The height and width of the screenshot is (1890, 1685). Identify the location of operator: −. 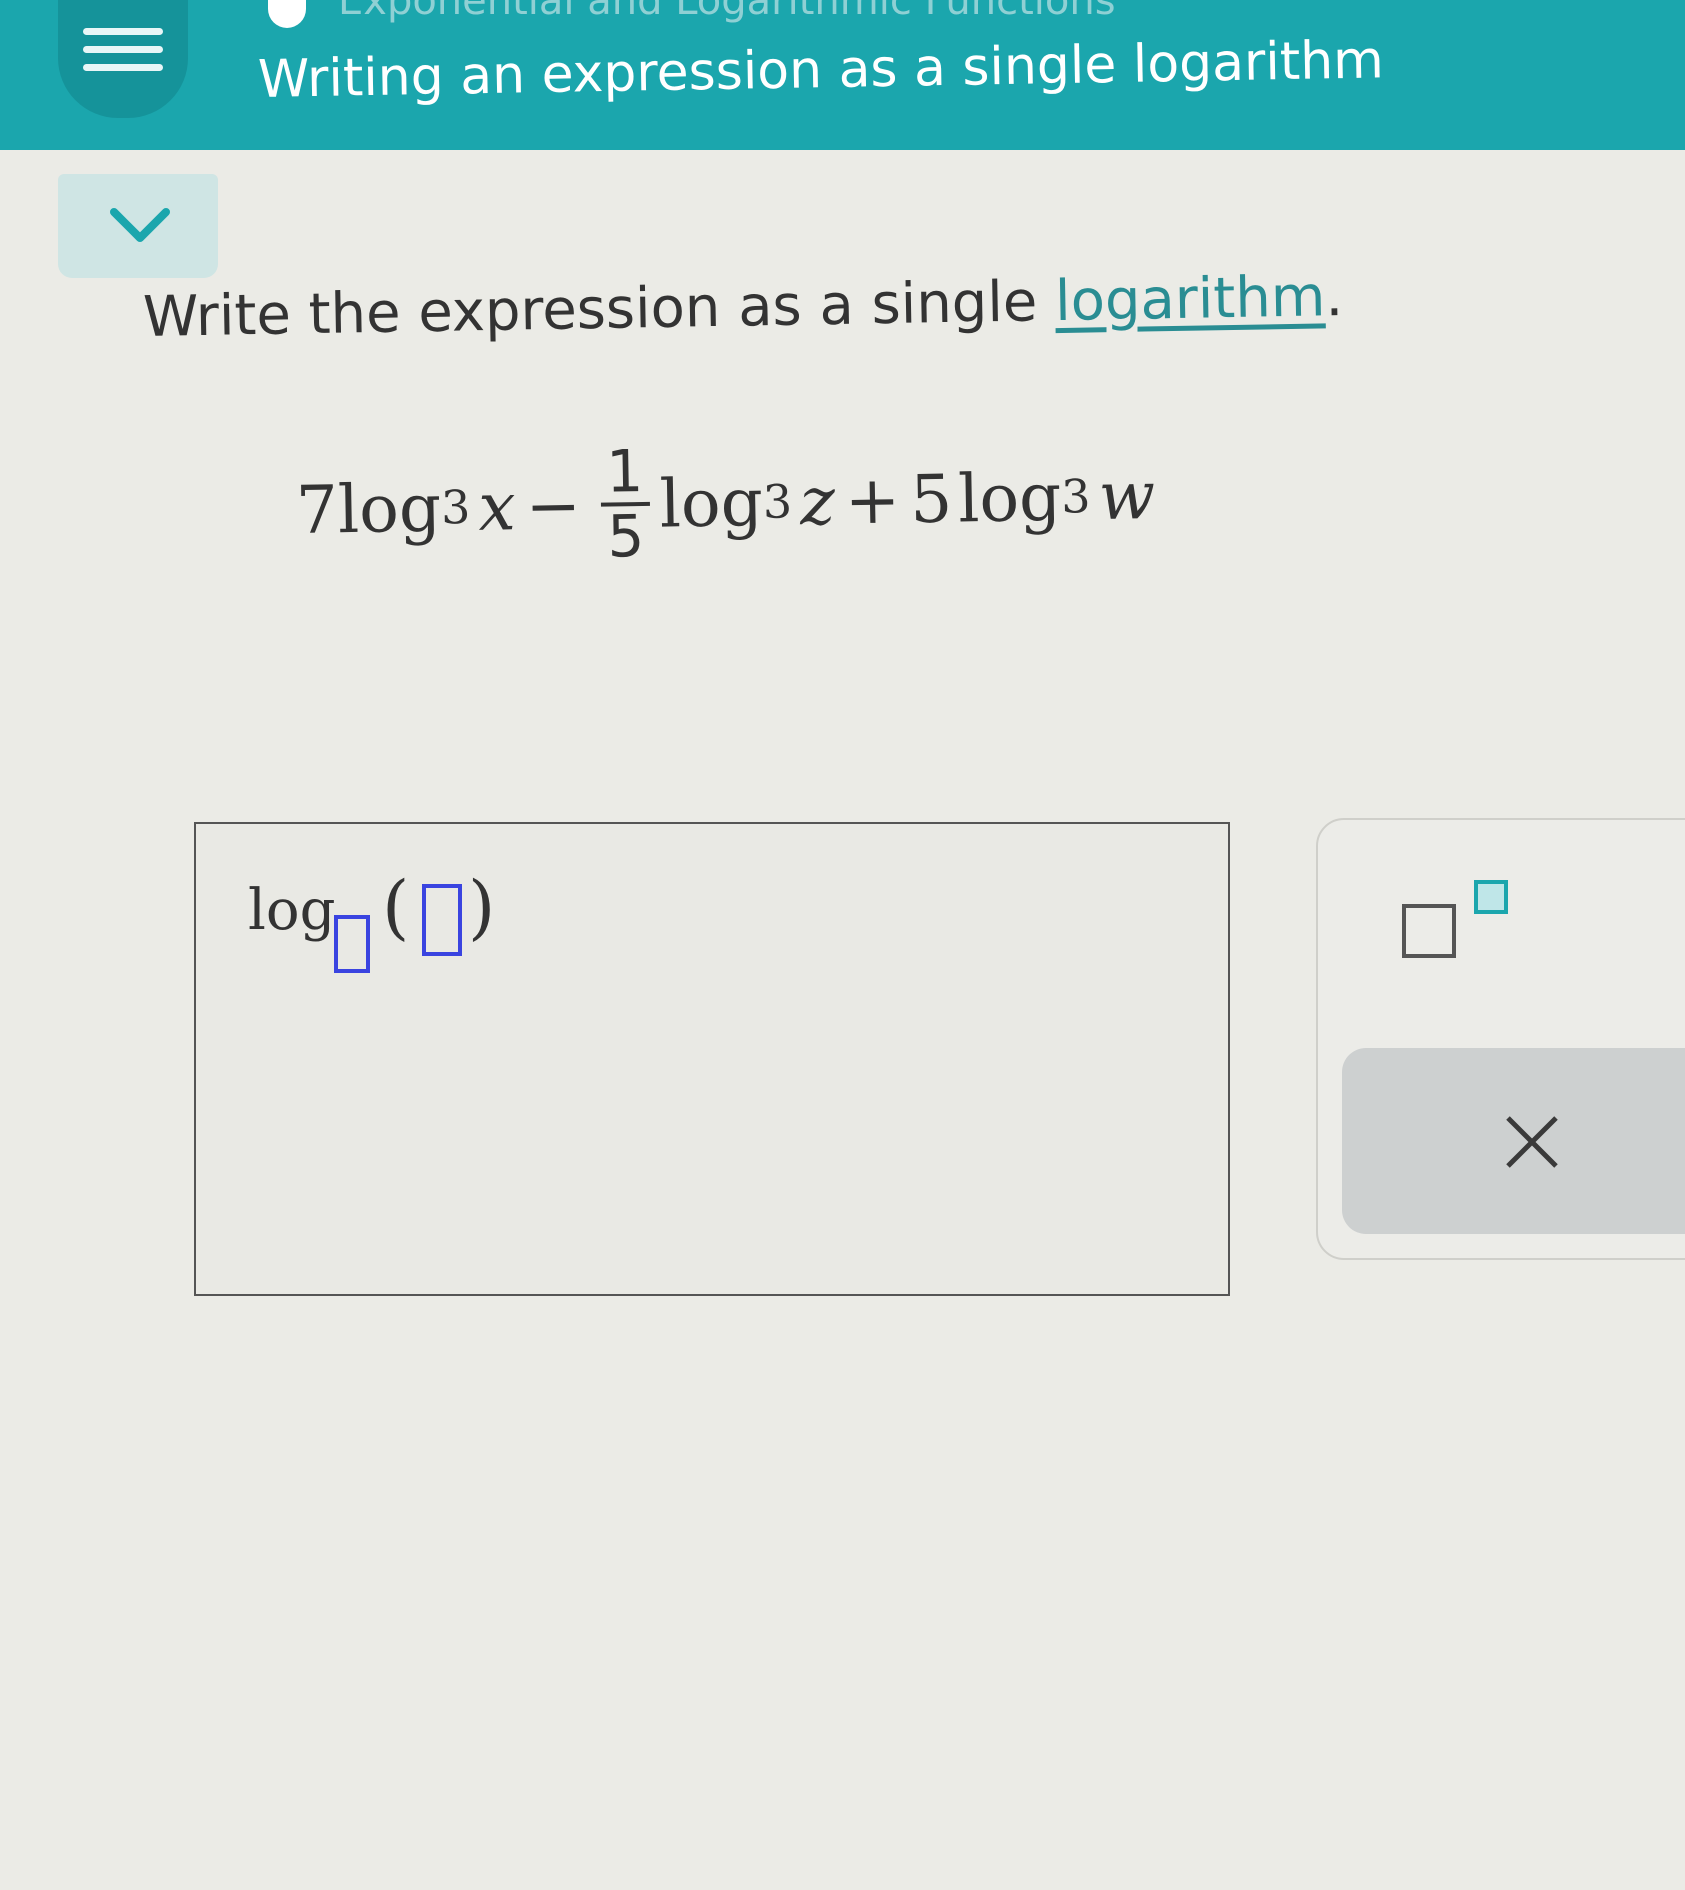
(553, 505).